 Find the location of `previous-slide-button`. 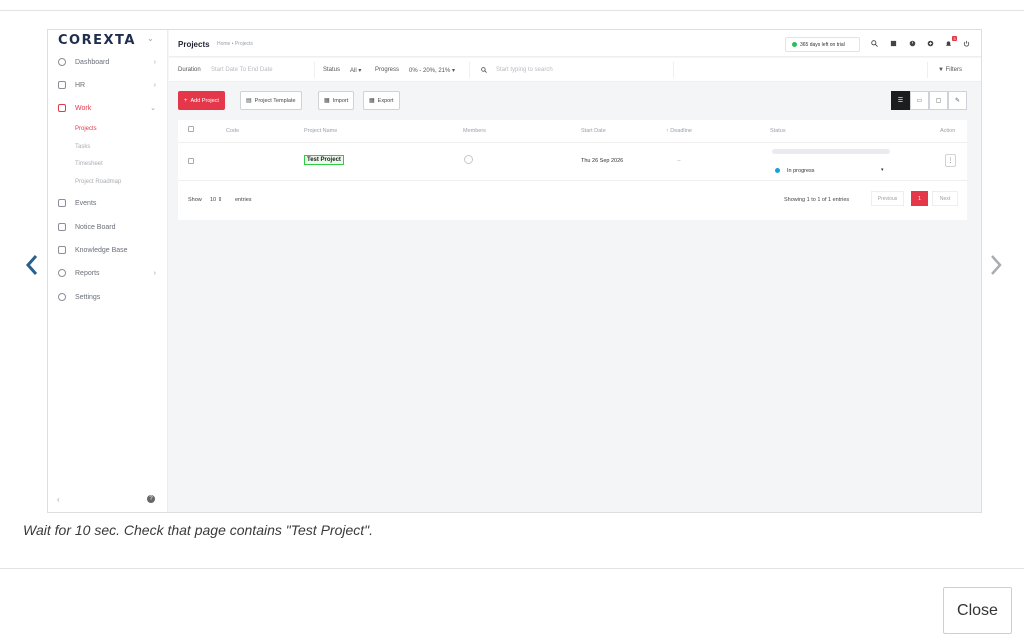

previous-slide-button is located at coordinates (32, 265).